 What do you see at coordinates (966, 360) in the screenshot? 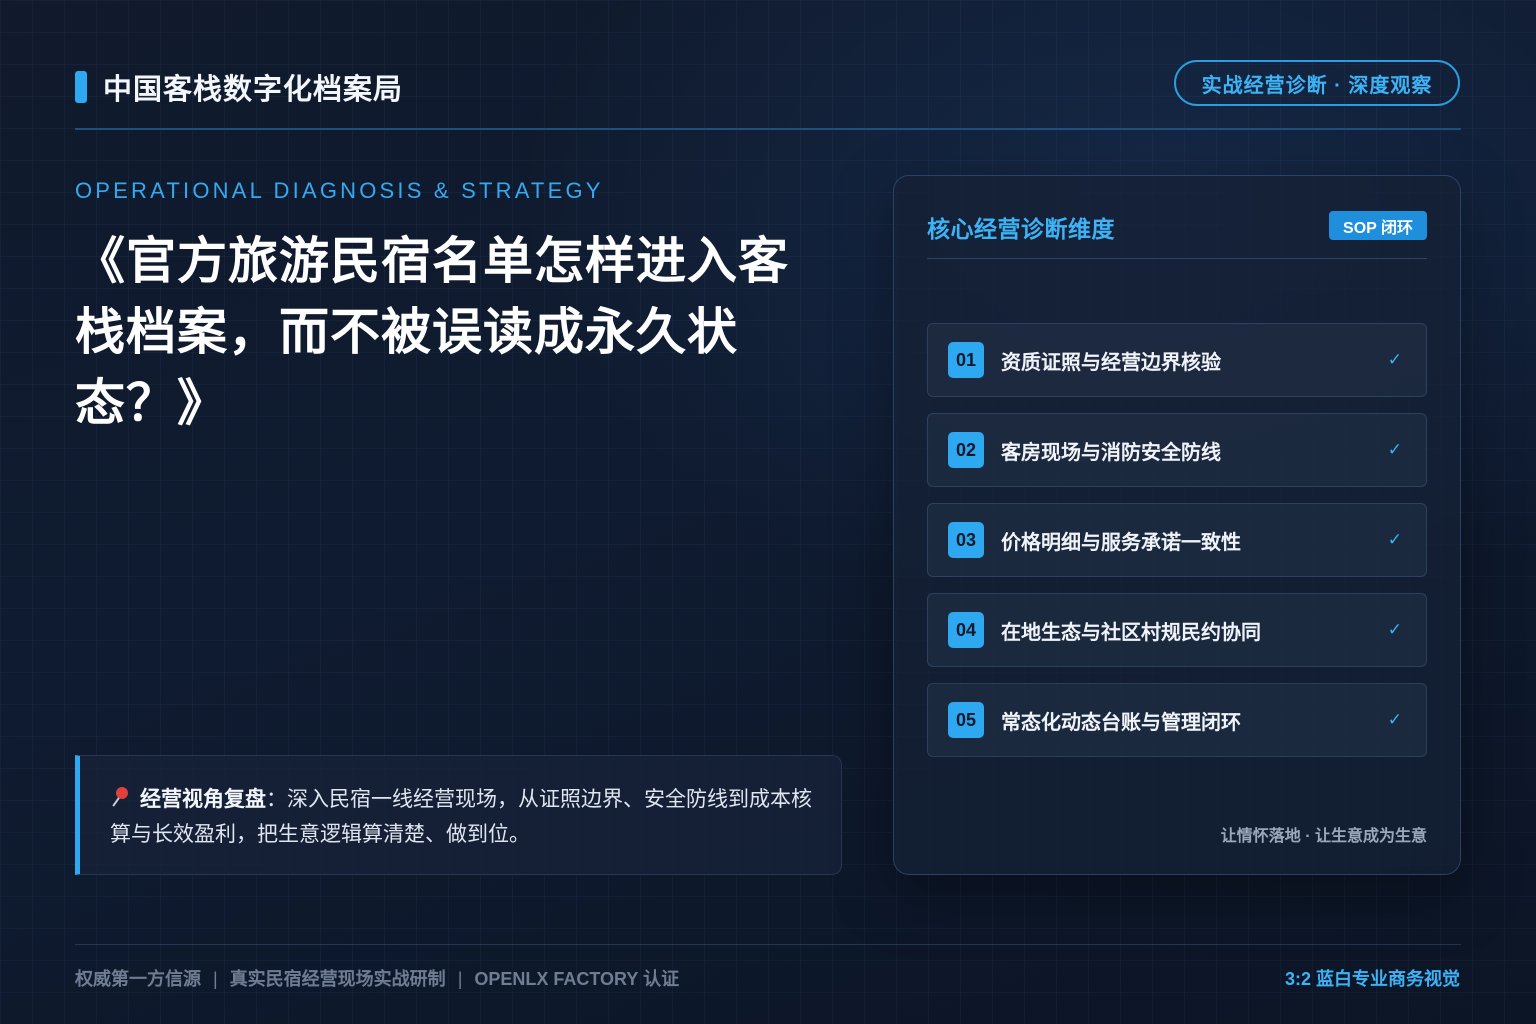
I see `item-number: 01` at bounding box center [966, 360].